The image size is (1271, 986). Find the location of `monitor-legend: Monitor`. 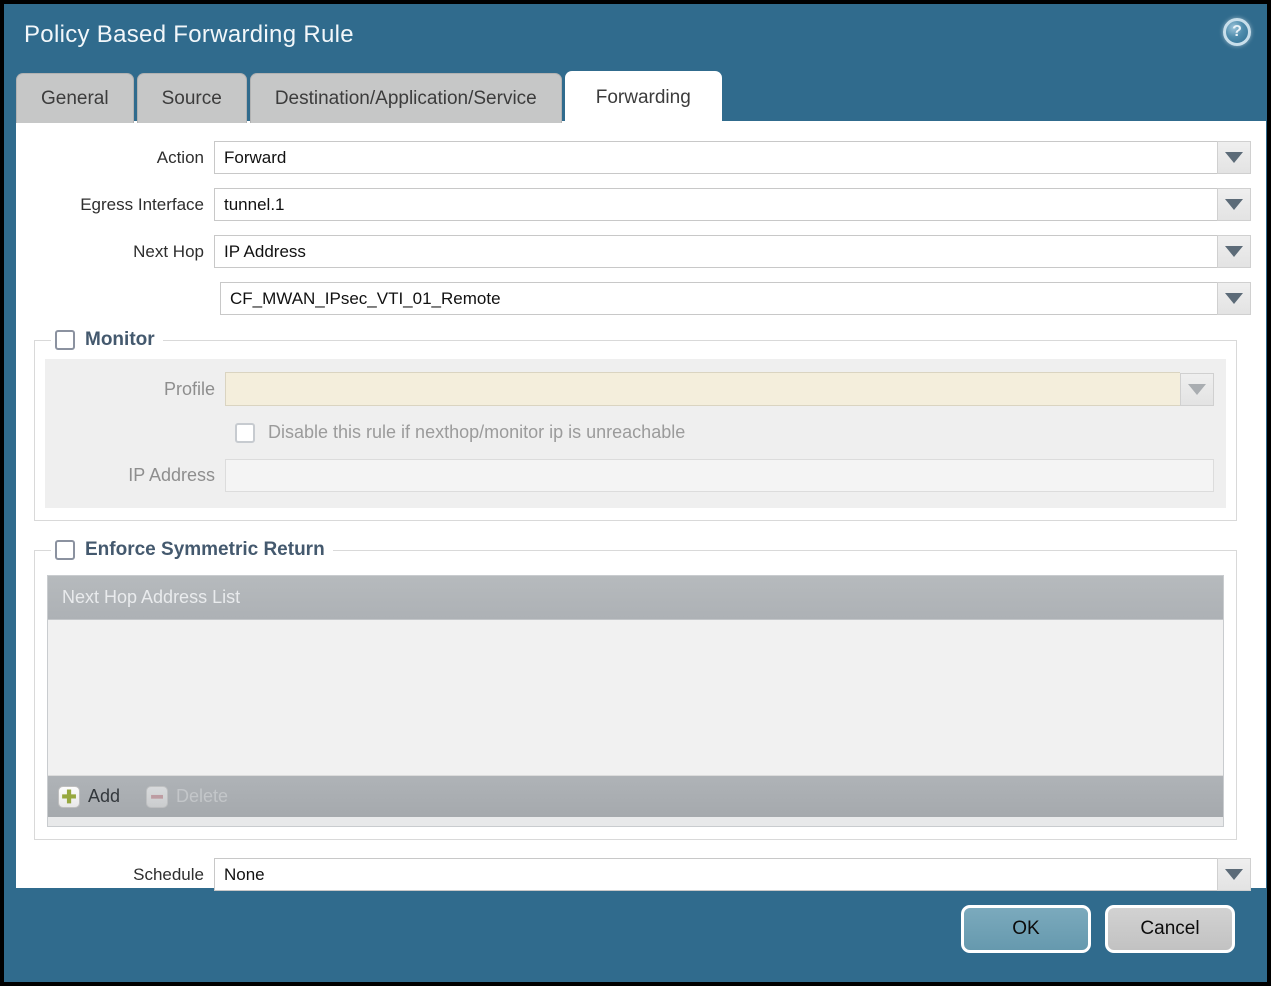

monitor-legend: Monitor is located at coordinates (107, 340).